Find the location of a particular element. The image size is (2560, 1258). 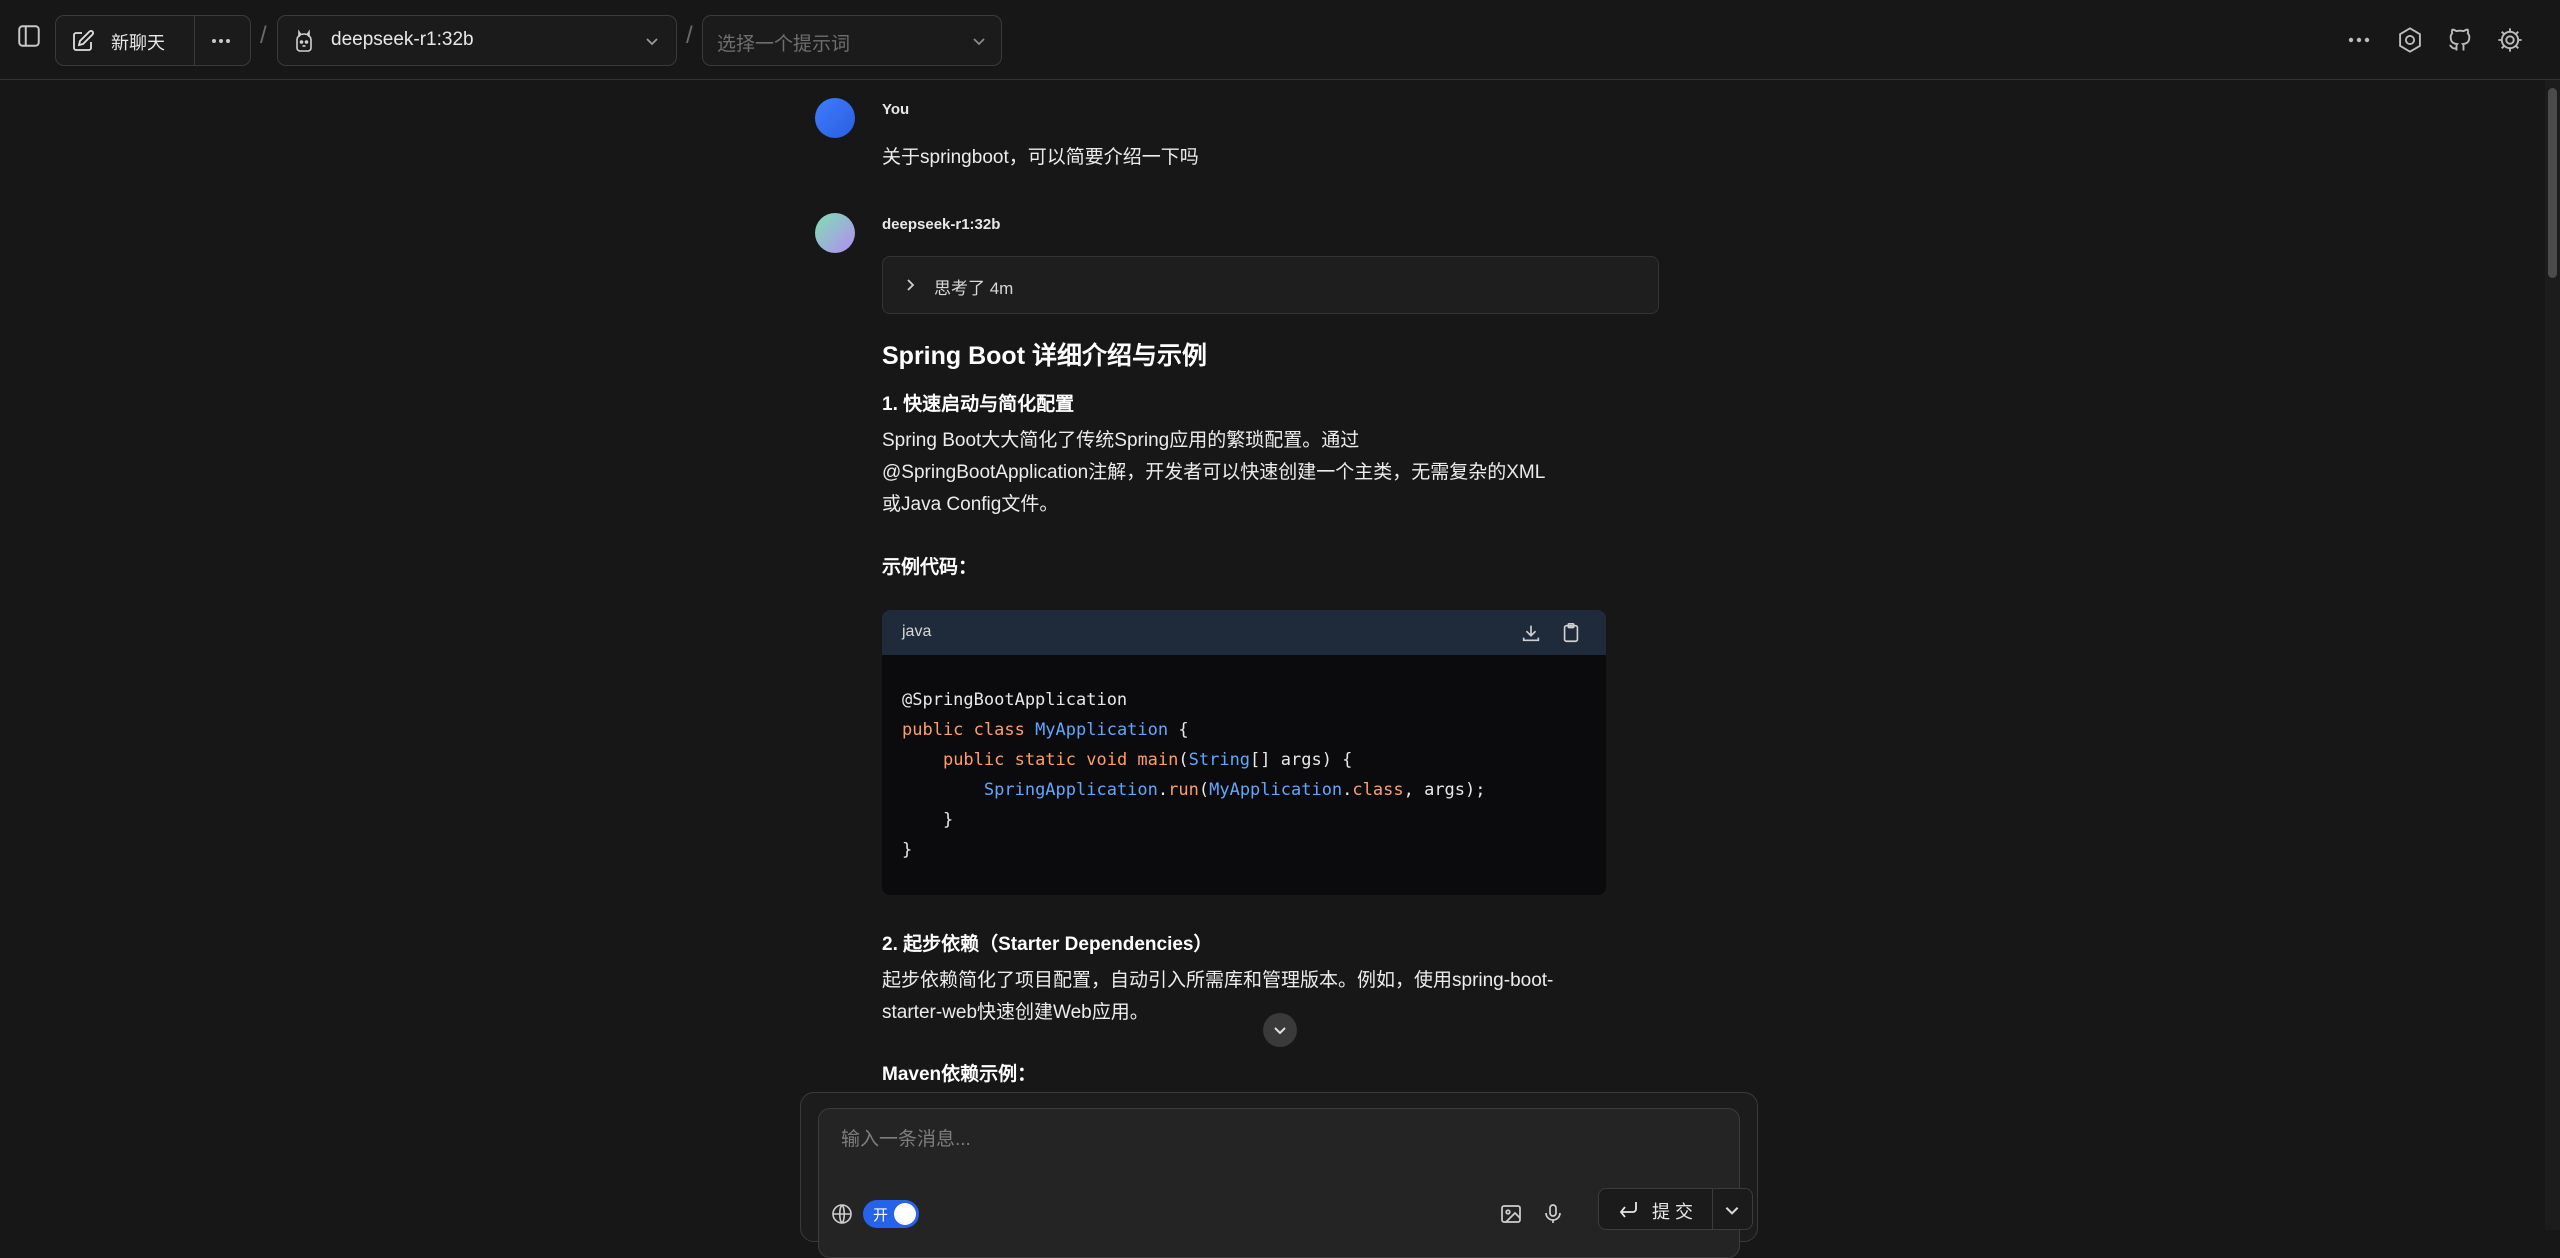

toggle-label: 开 is located at coordinates (881, 1215).